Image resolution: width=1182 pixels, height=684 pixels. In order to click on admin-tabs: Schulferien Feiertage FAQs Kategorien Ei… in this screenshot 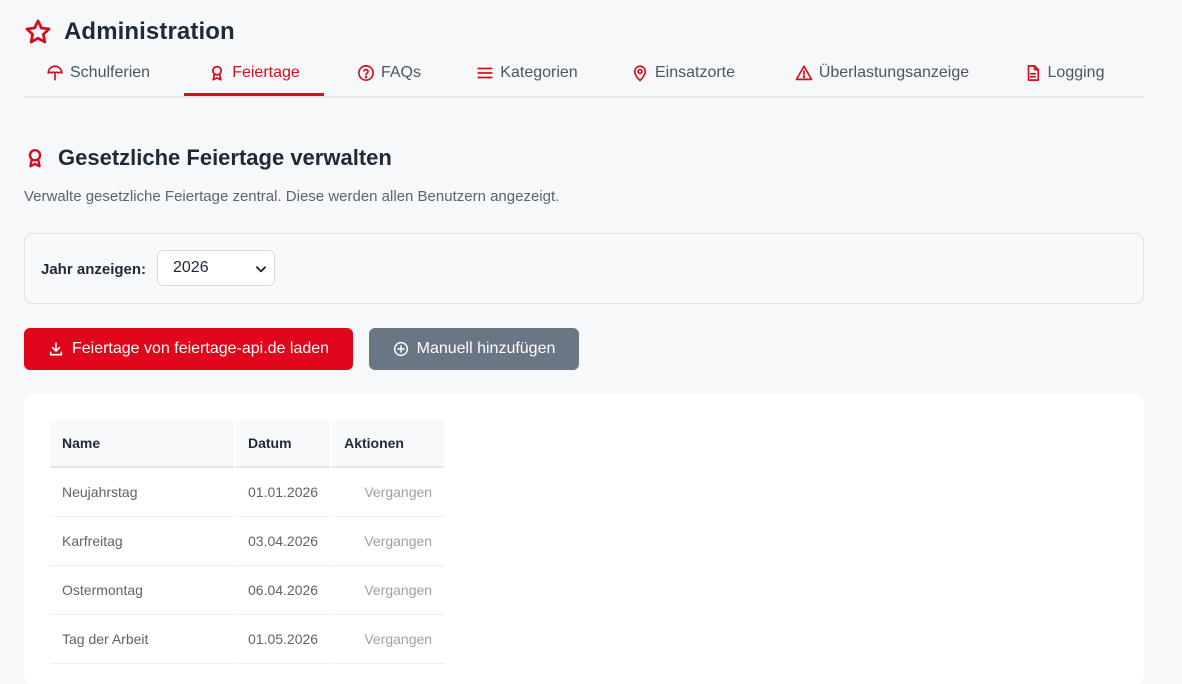, I will do `click(584, 75)`.